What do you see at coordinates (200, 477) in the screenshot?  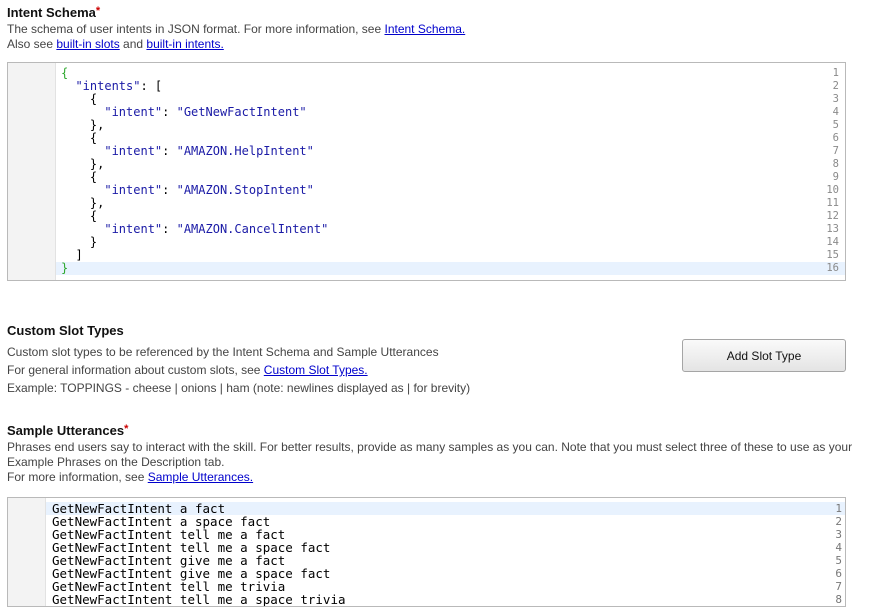 I see `sample-utterances-link: Sample Utterances.` at bounding box center [200, 477].